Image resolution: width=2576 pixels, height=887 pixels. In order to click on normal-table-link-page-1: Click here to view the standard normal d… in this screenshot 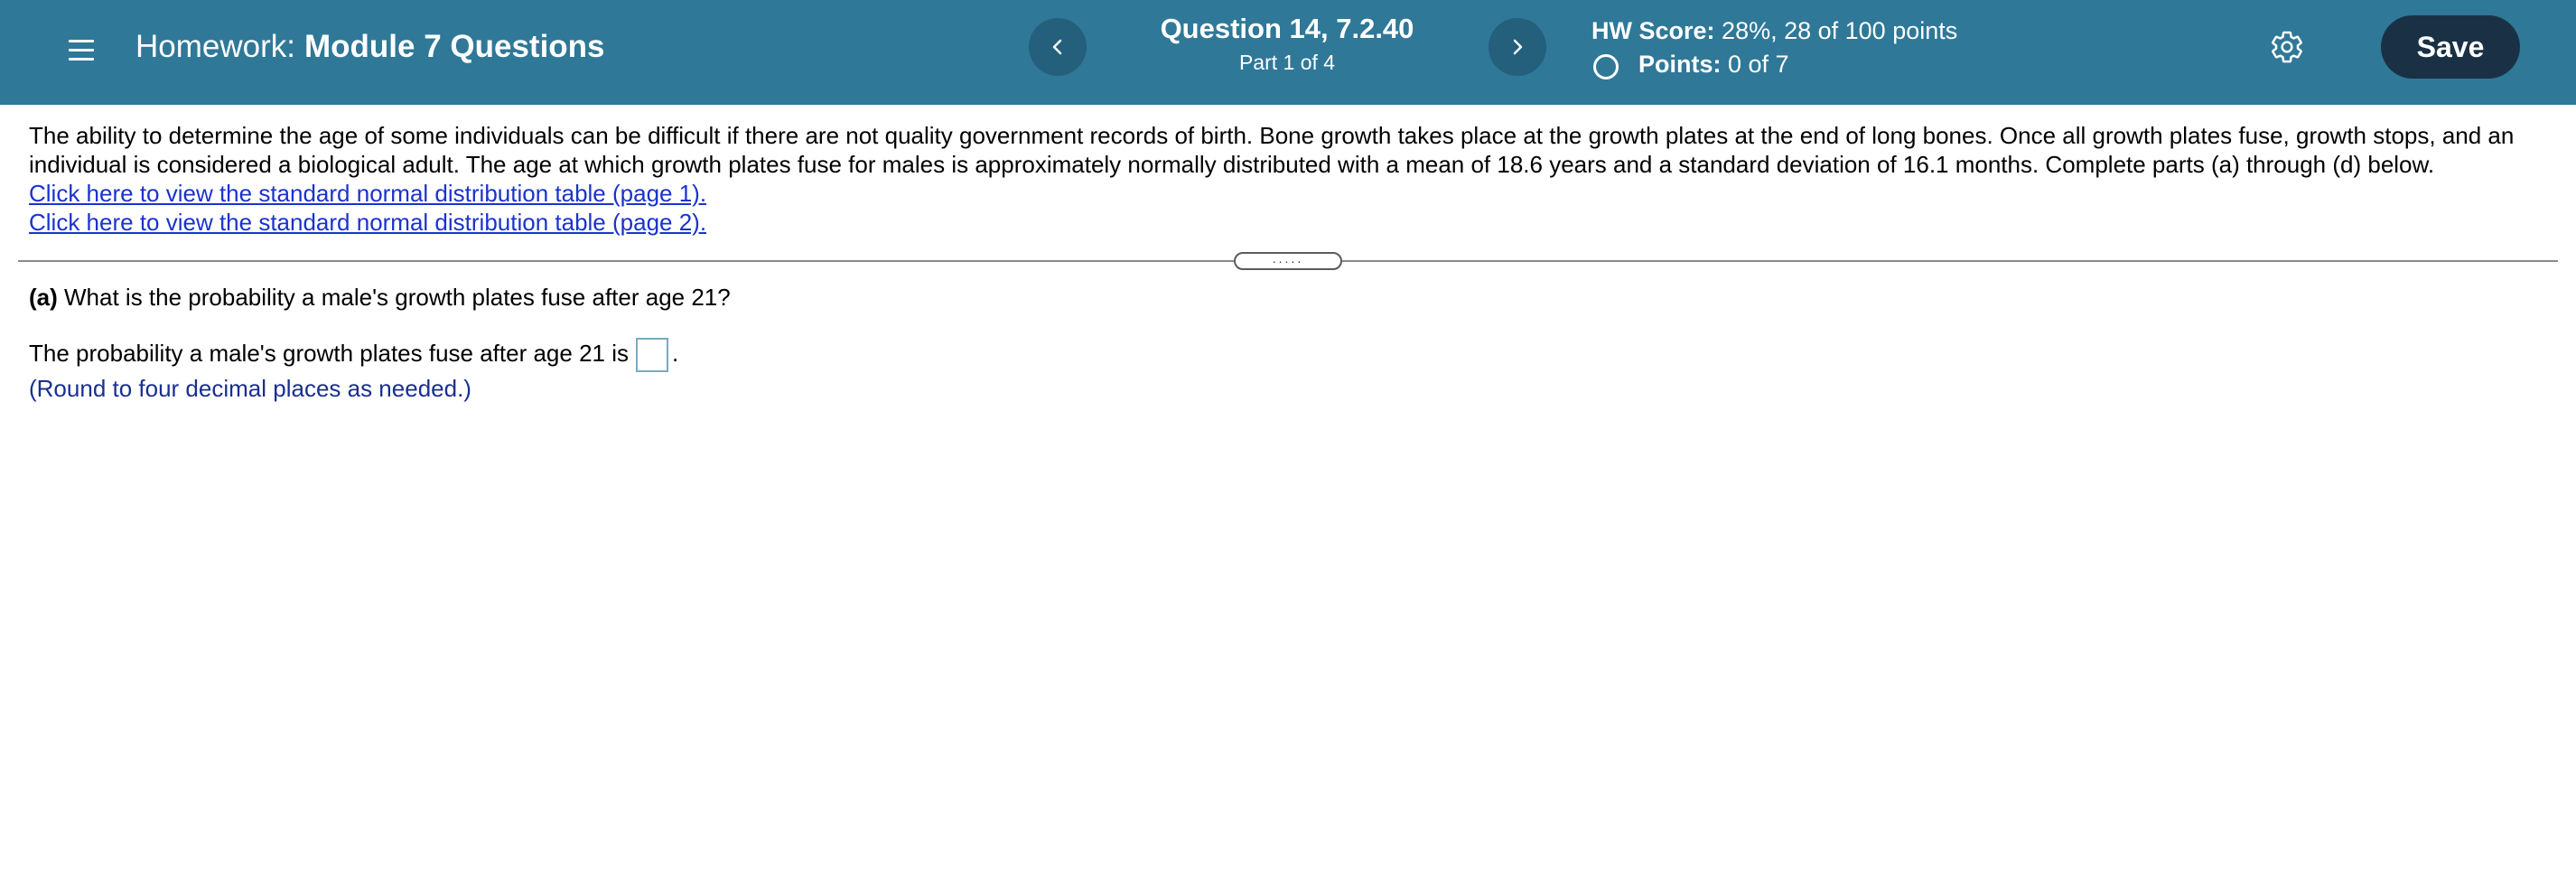, I will do `click(1289, 193)`.